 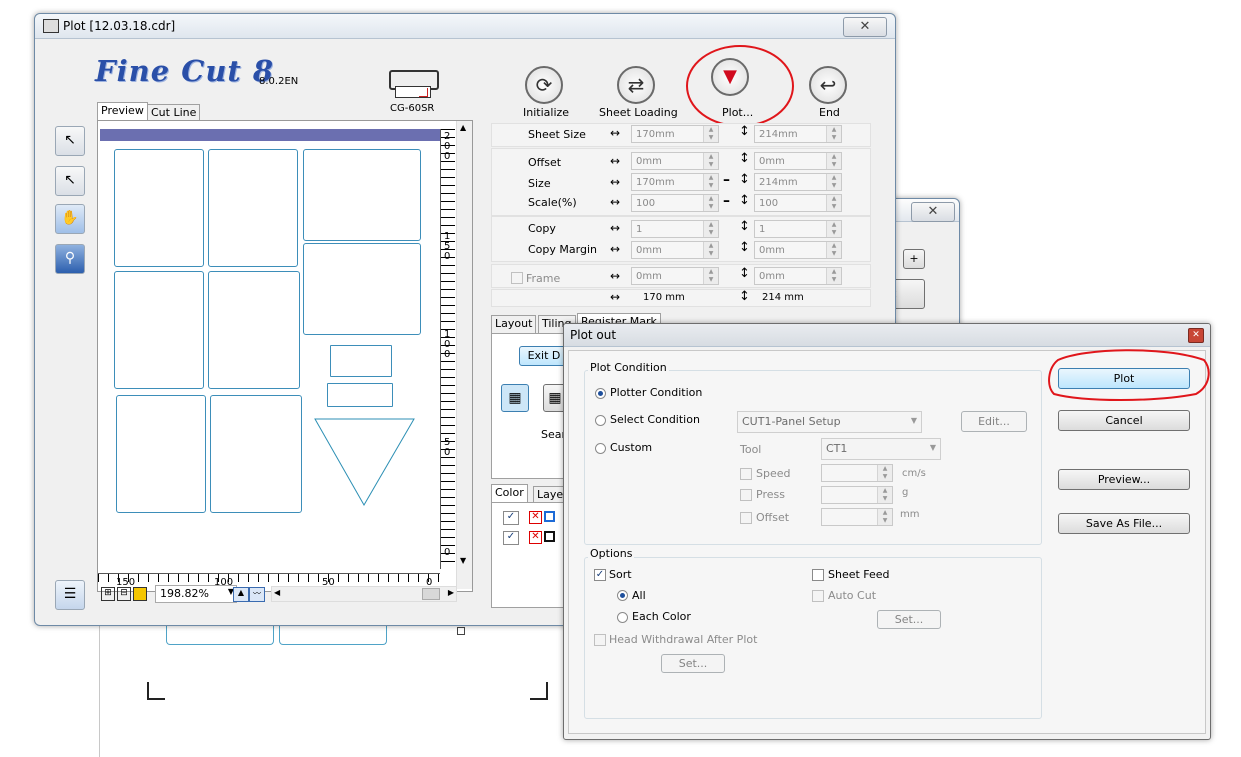 I want to click on sort-all-radio, so click(x=622, y=595).